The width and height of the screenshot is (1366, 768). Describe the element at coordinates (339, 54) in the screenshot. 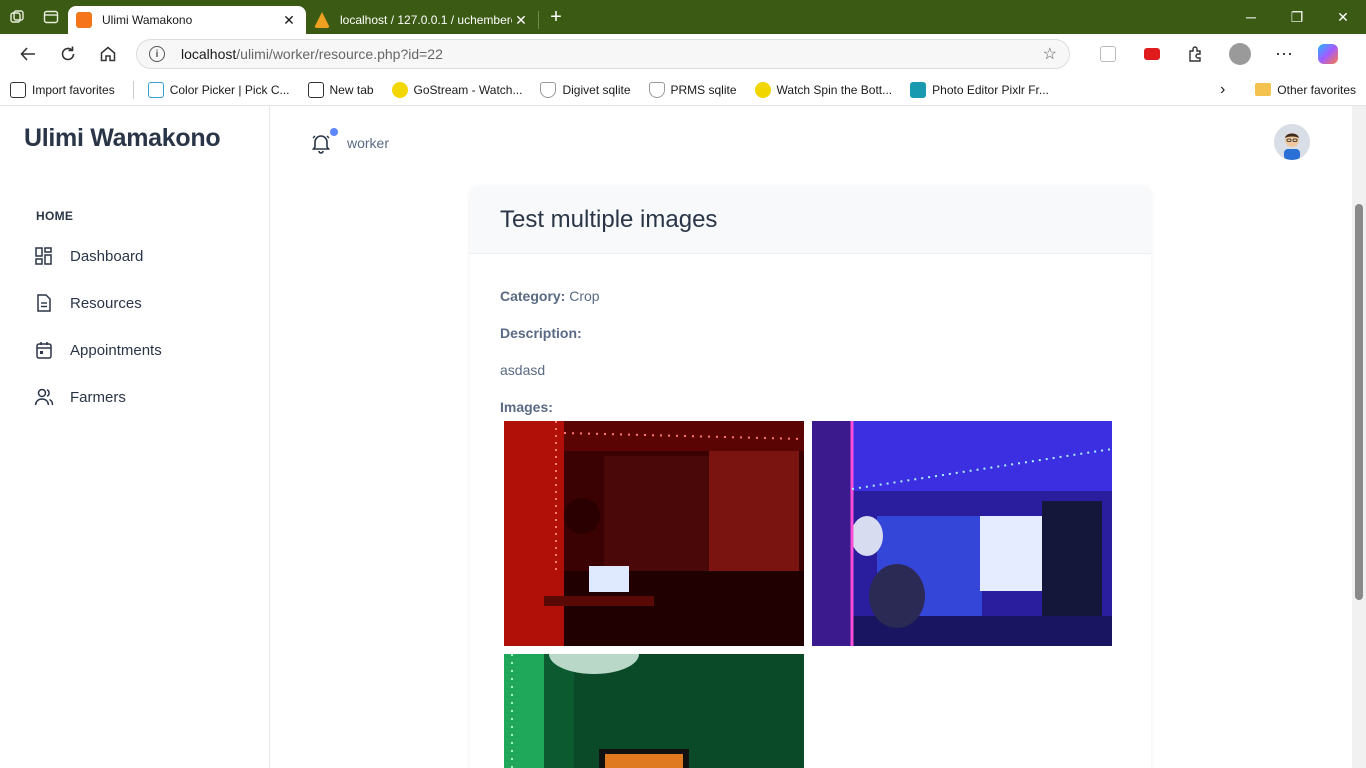

I see `url-path: /ulimi/worker/resource.php?id=22` at that location.